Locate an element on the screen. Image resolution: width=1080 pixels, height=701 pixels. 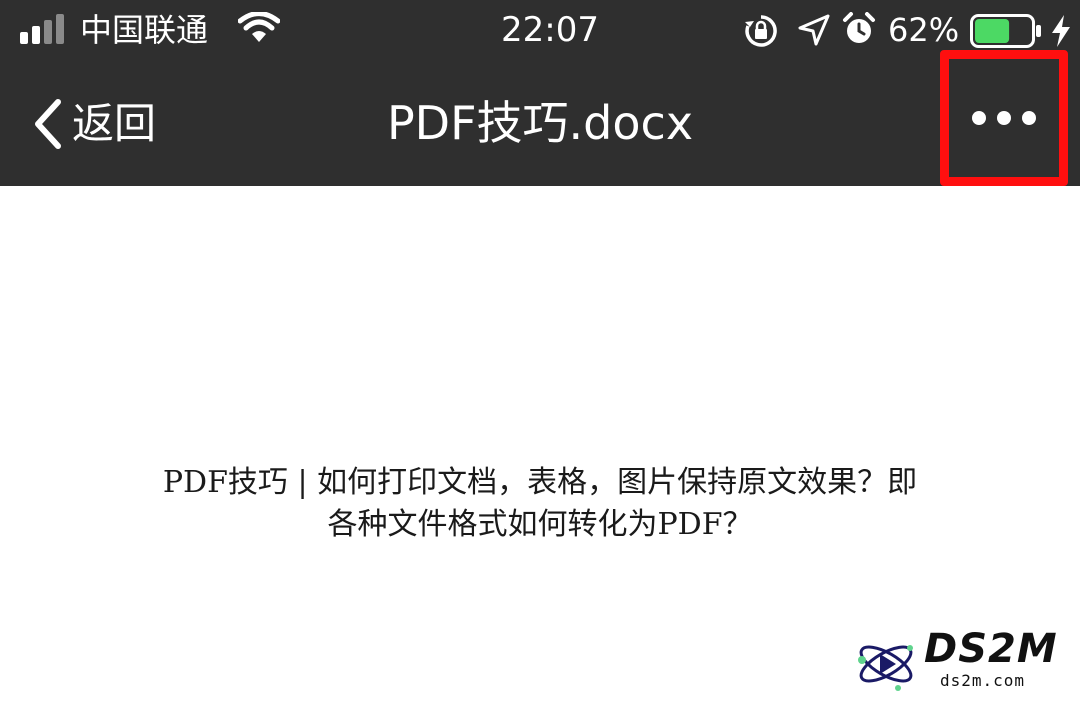
status-bar: 中国联通 22:07 62% is located at coordinates (540, 32).